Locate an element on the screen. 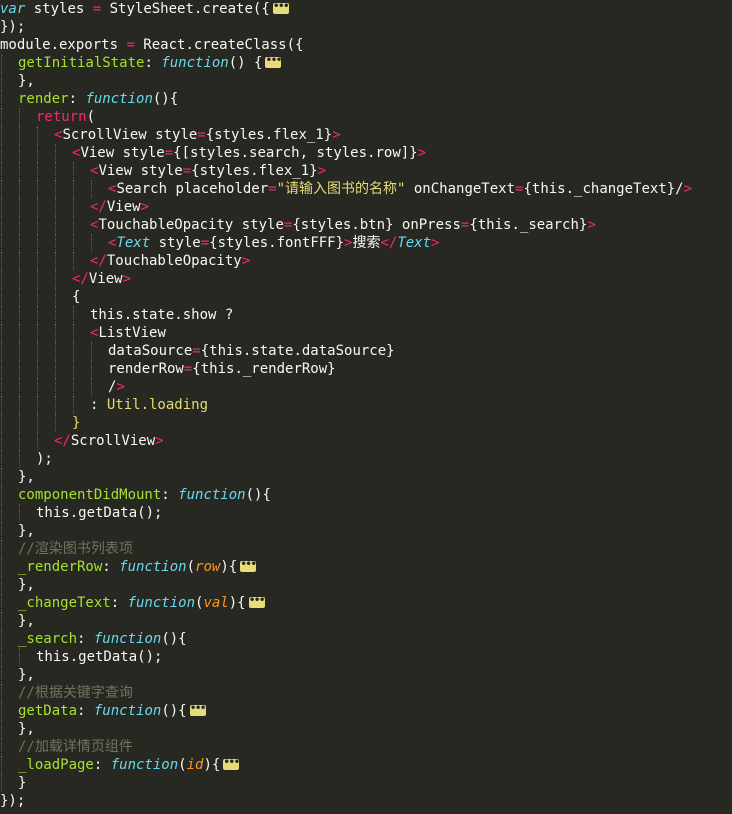 The image size is (732, 814). code-line: _changeText: function(val){ is located at coordinates (366, 603).